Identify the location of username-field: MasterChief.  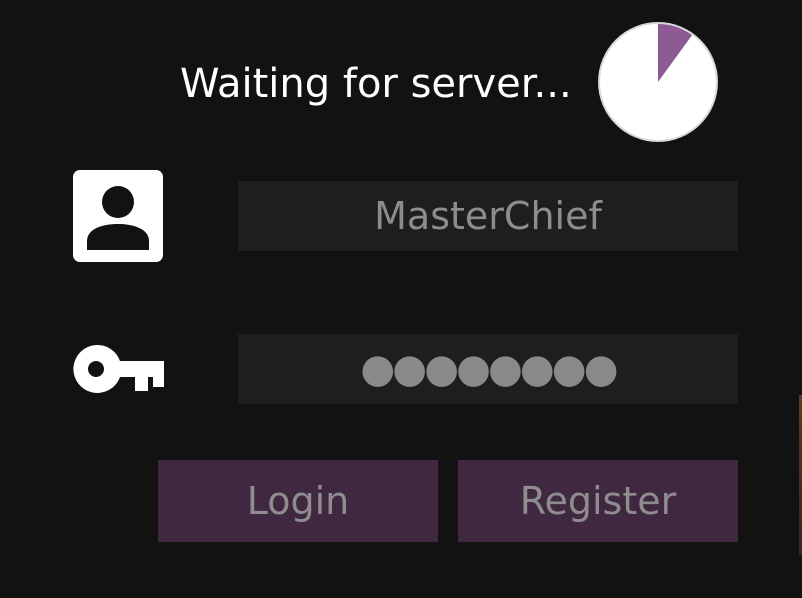
(488, 216).